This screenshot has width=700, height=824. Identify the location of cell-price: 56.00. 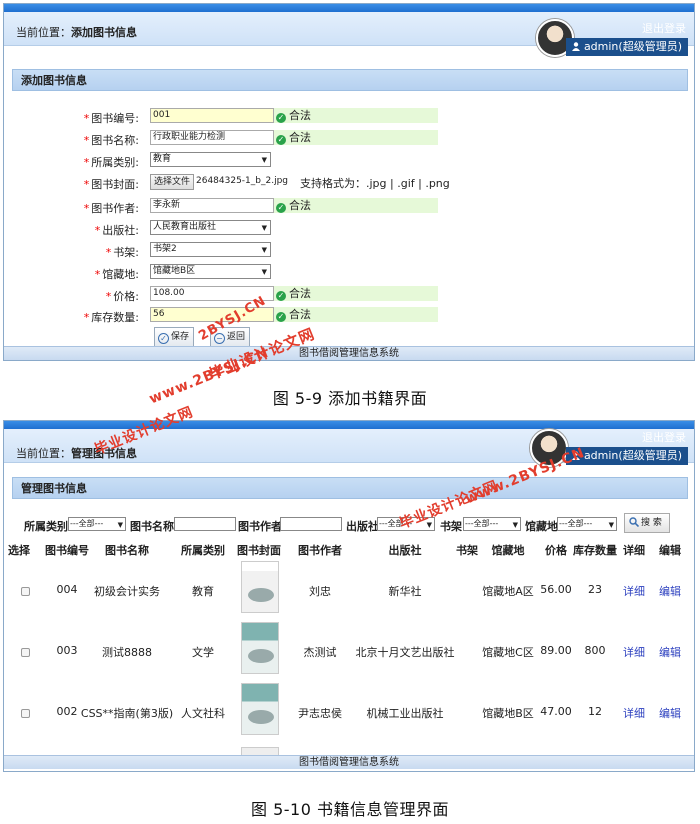
(556, 589).